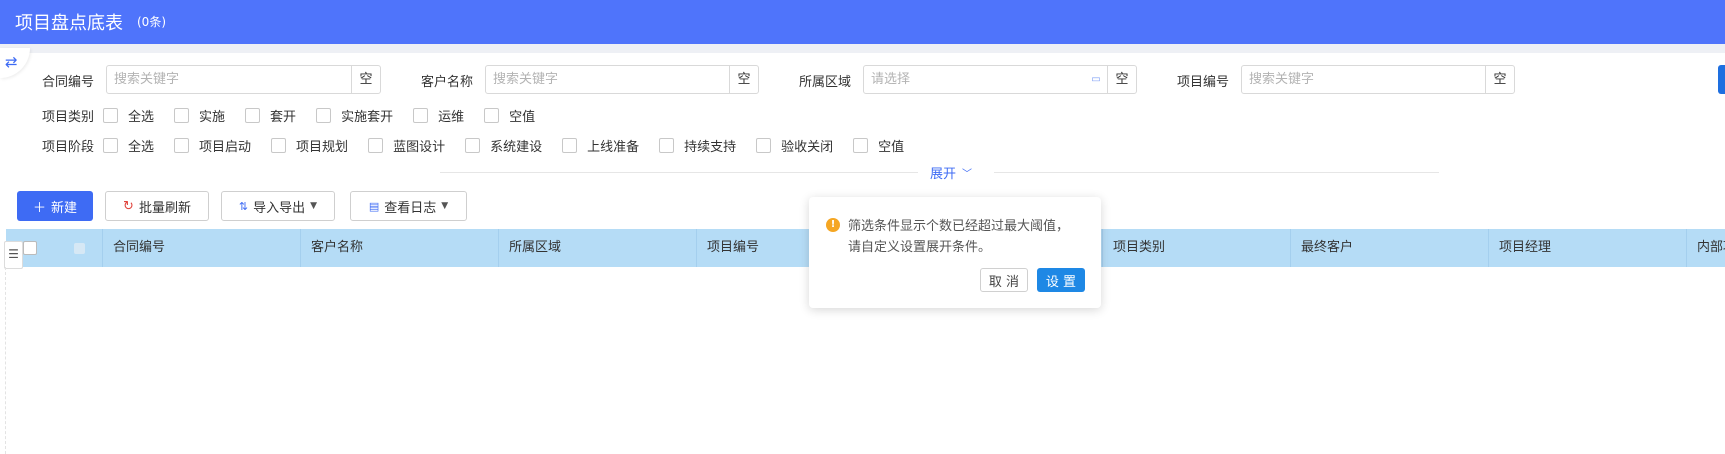  What do you see at coordinates (613, 145) in the screenshot?
I see `stage-option-golive: 上线准备` at bounding box center [613, 145].